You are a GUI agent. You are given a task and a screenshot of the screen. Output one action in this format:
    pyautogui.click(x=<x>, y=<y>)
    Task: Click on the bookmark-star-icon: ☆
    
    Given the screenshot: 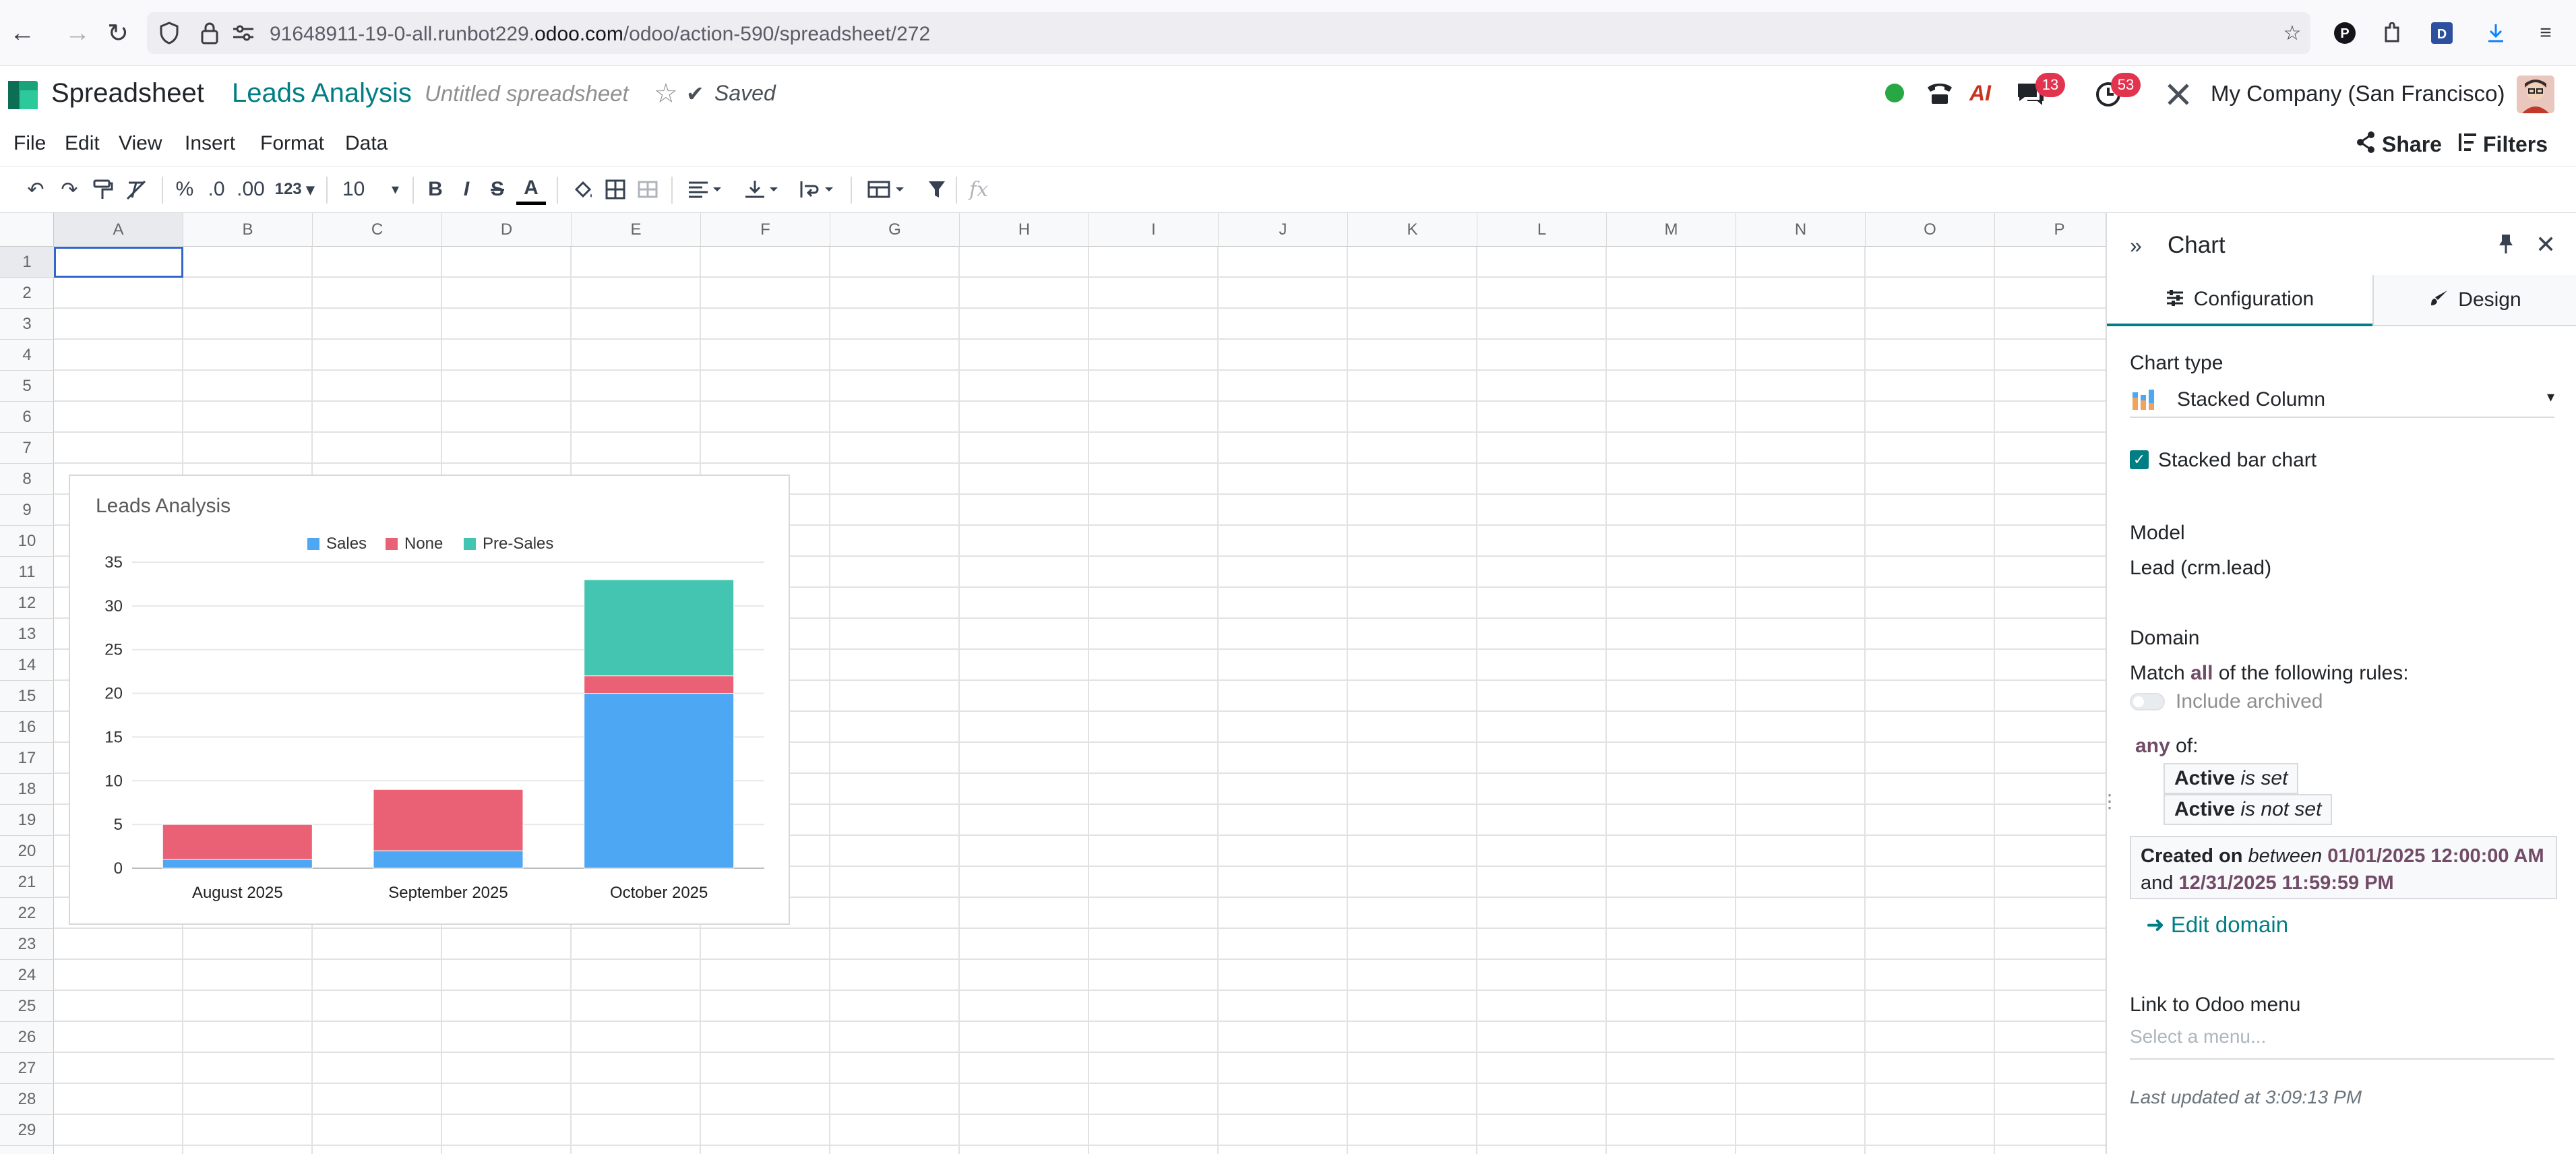 What is the action you would take?
    pyautogui.click(x=2292, y=33)
    